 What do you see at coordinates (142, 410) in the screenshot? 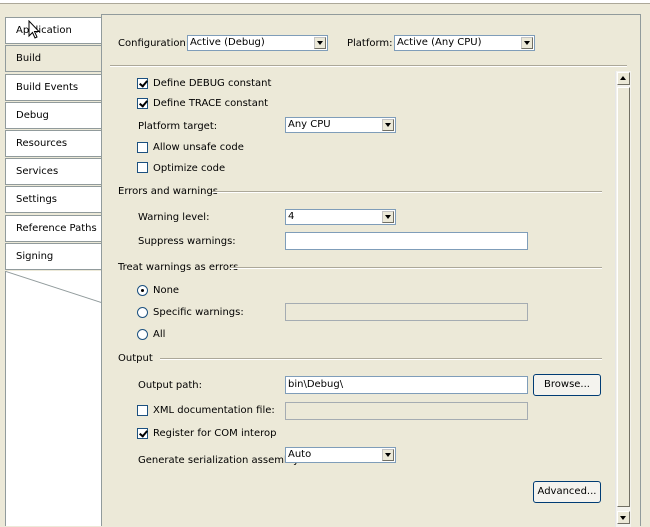
I see `xml-doc-checkbox` at bounding box center [142, 410].